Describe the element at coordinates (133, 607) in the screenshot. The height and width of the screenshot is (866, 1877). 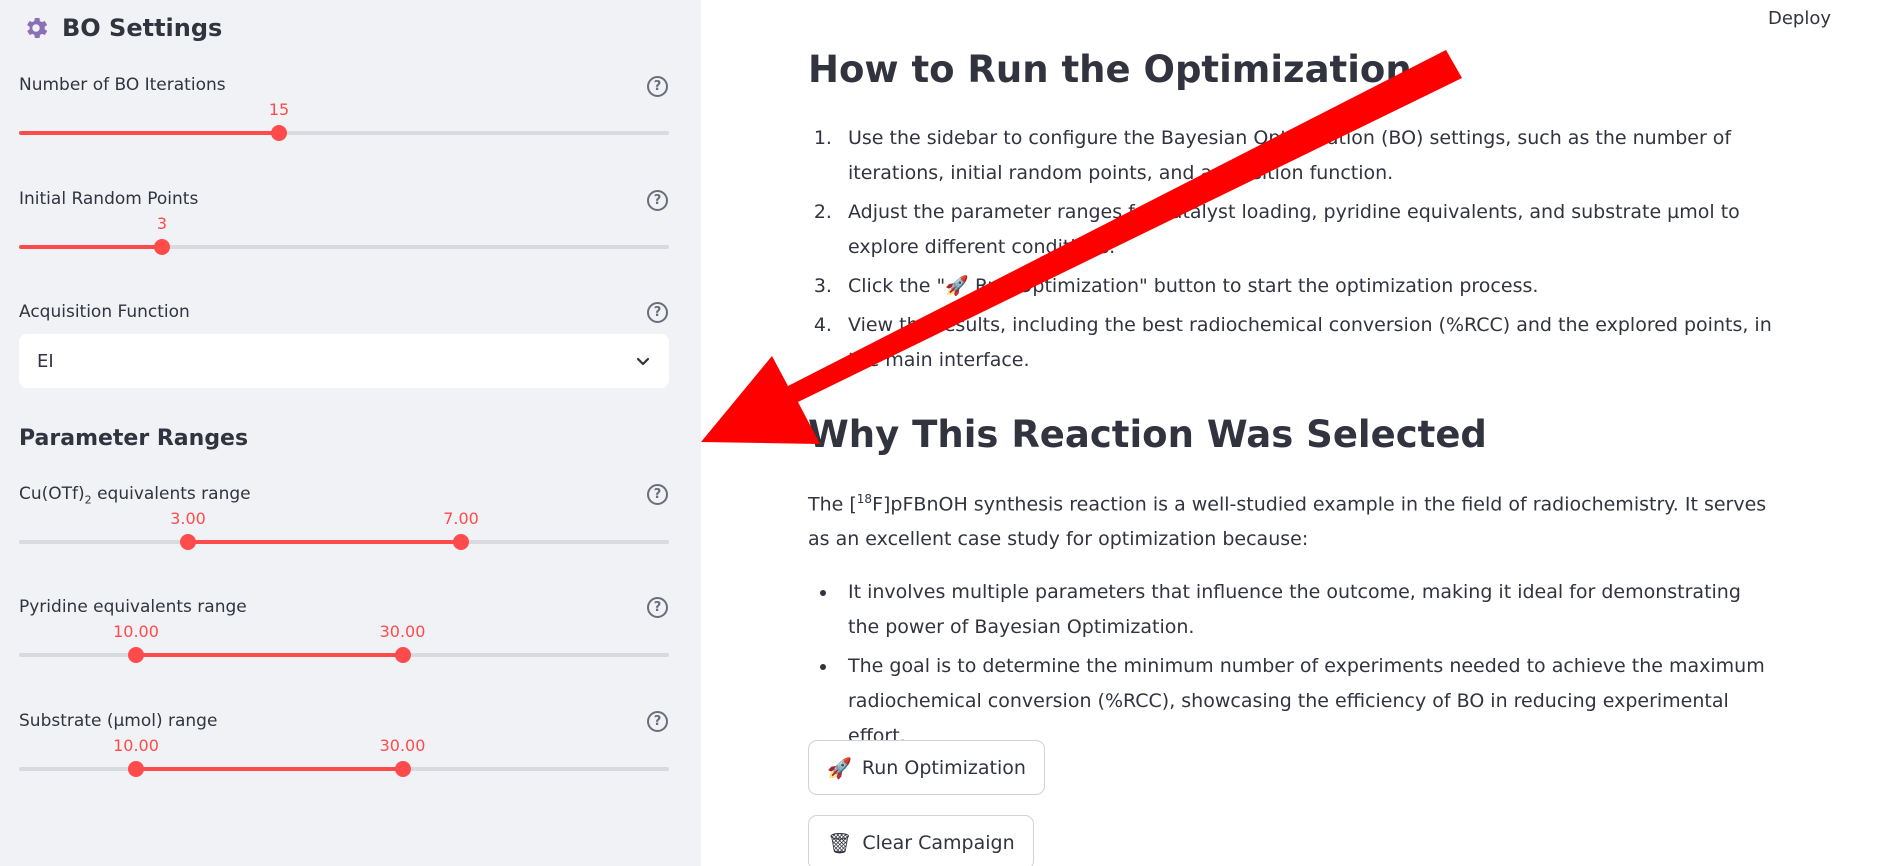
I see `pyridine-range-label: Pyridine equivalents range` at that location.